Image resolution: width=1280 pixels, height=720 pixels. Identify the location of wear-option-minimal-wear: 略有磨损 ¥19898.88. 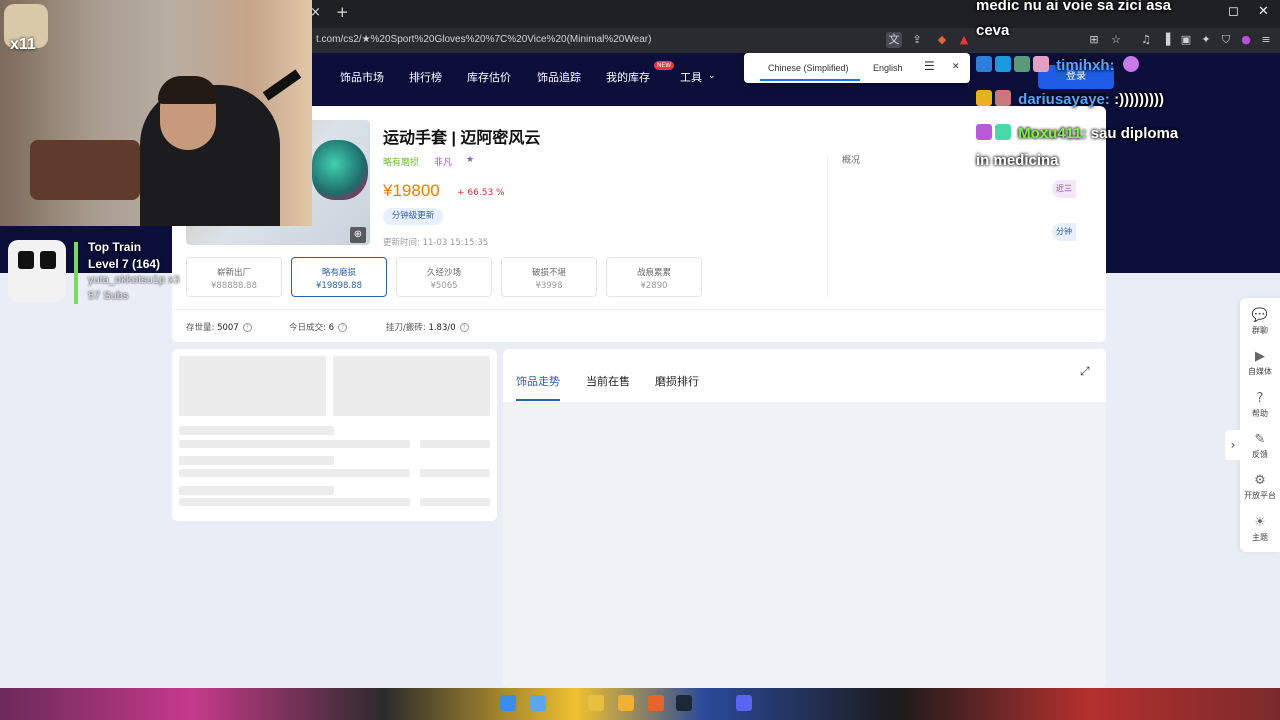
(339, 277).